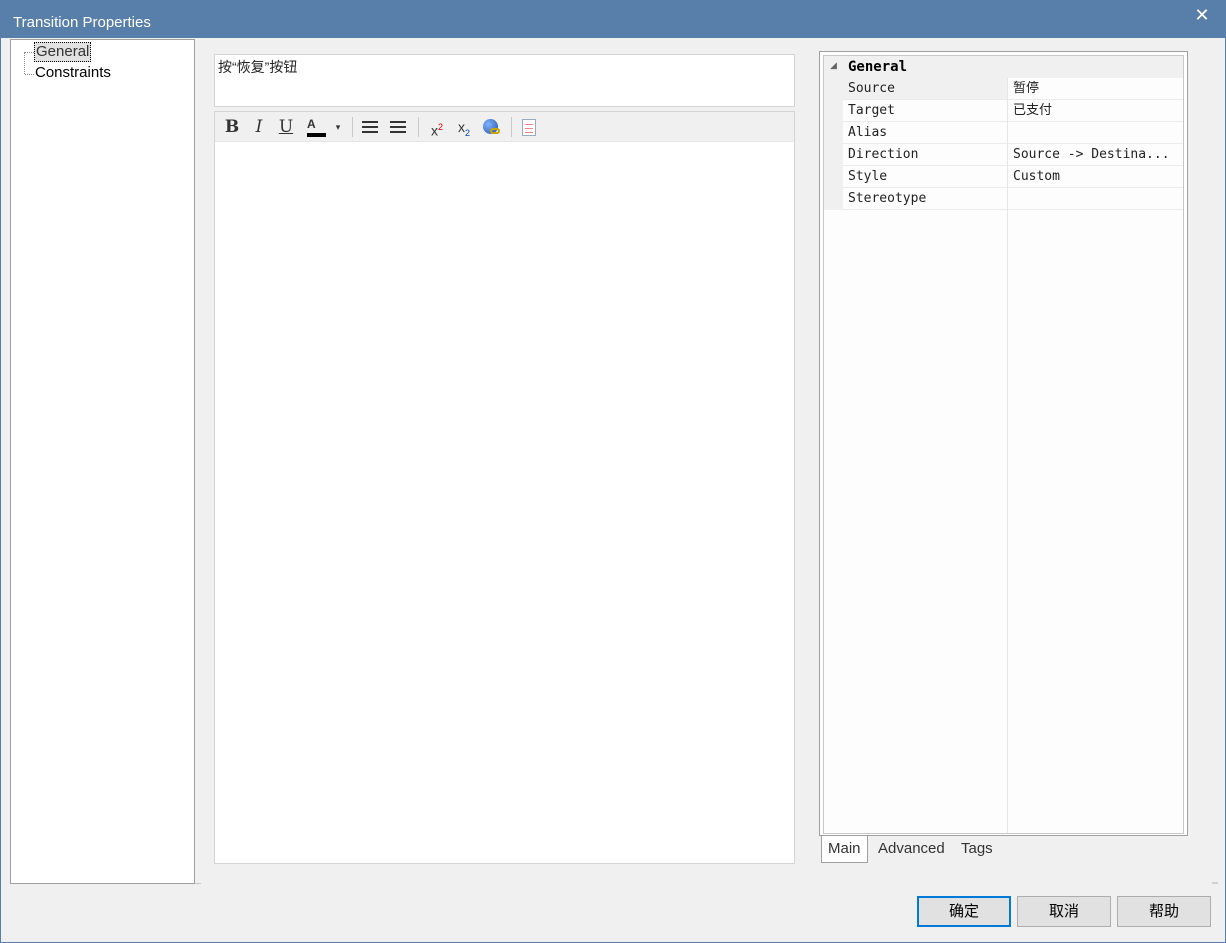  I want to click on property-row-style: Style Custom, so click(1013, 177).